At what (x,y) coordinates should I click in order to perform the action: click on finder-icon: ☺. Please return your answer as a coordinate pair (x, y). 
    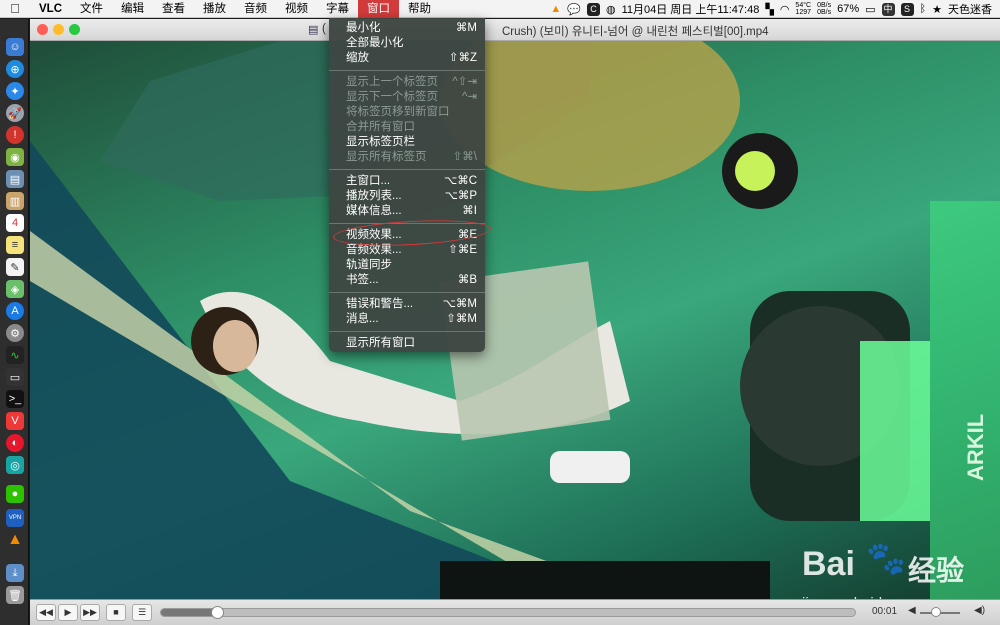
    Looking at the image, I should click on (15, 47).